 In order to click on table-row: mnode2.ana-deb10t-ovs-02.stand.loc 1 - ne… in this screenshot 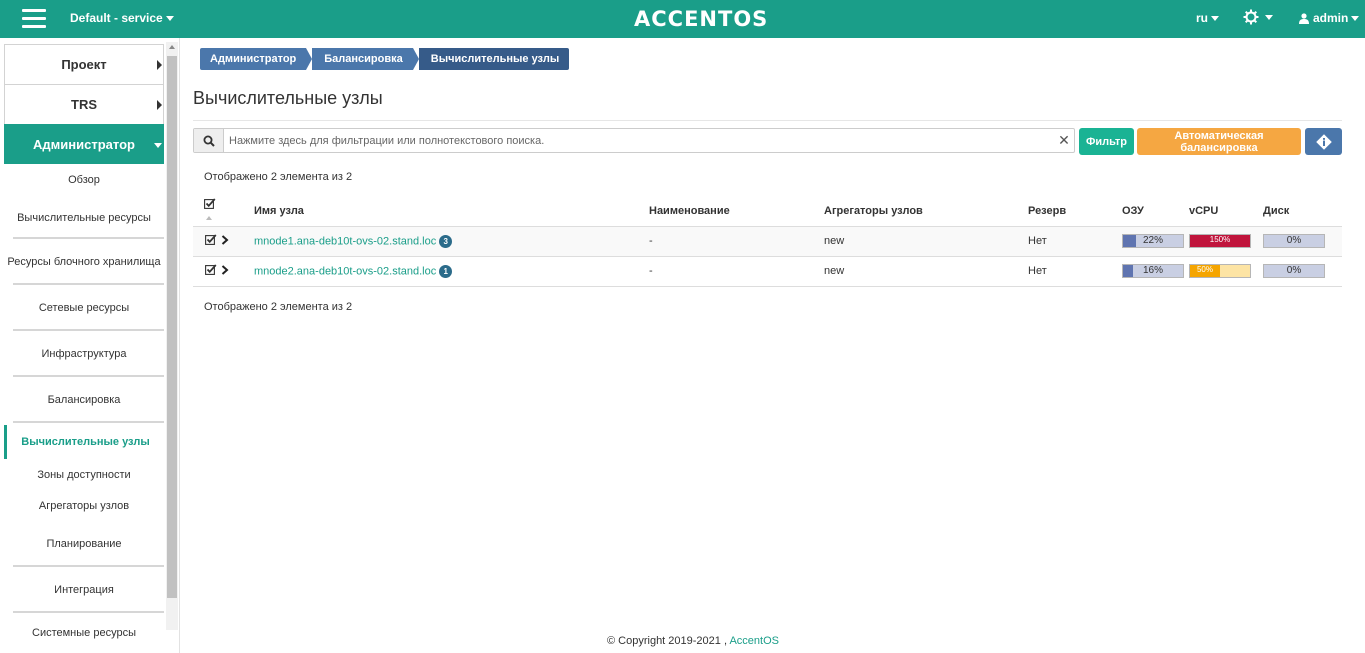, I will do `click(767, 271)`.